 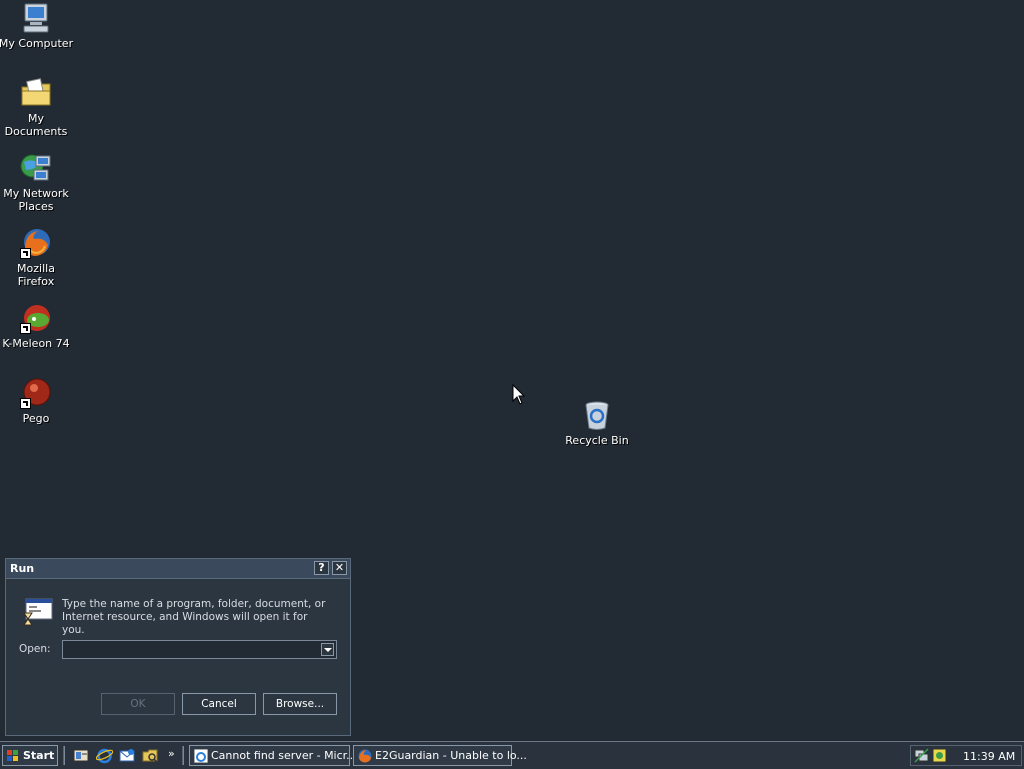 What do you see at coordinates (22, 568) in the screenshot?
I see `run-dialog-title: Run` at bounding box center [22, 568].